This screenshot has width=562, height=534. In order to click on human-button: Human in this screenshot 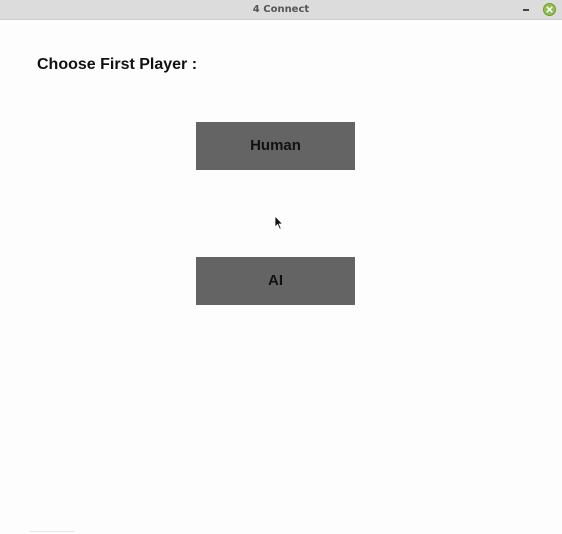, I will do `click(275, 146)`.